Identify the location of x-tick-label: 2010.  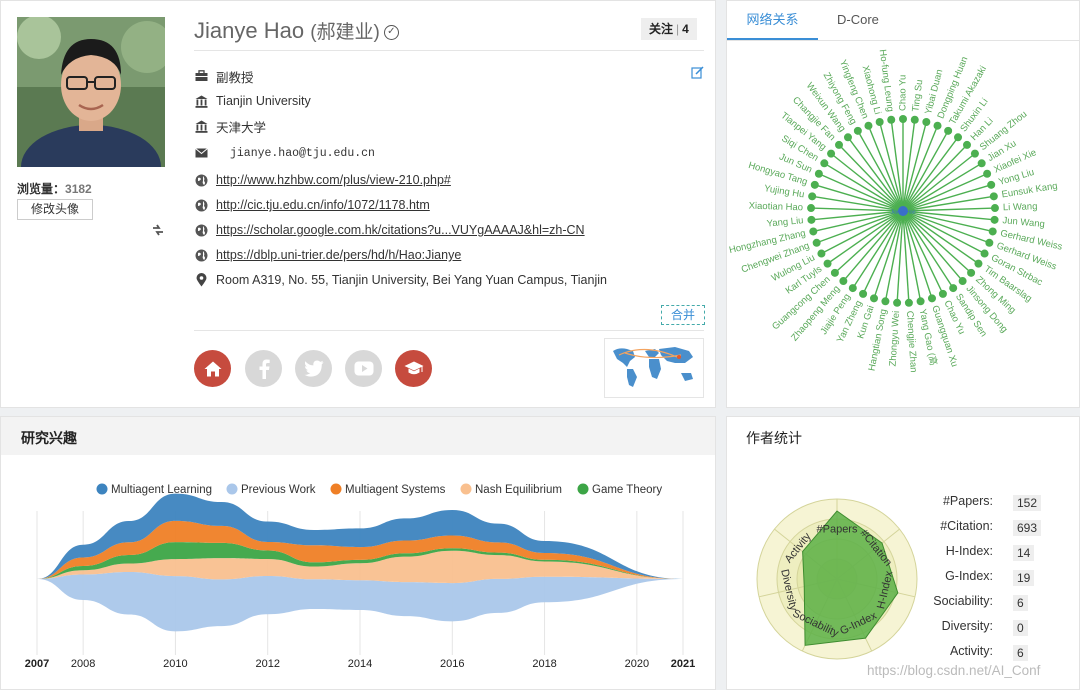
(175, 664).